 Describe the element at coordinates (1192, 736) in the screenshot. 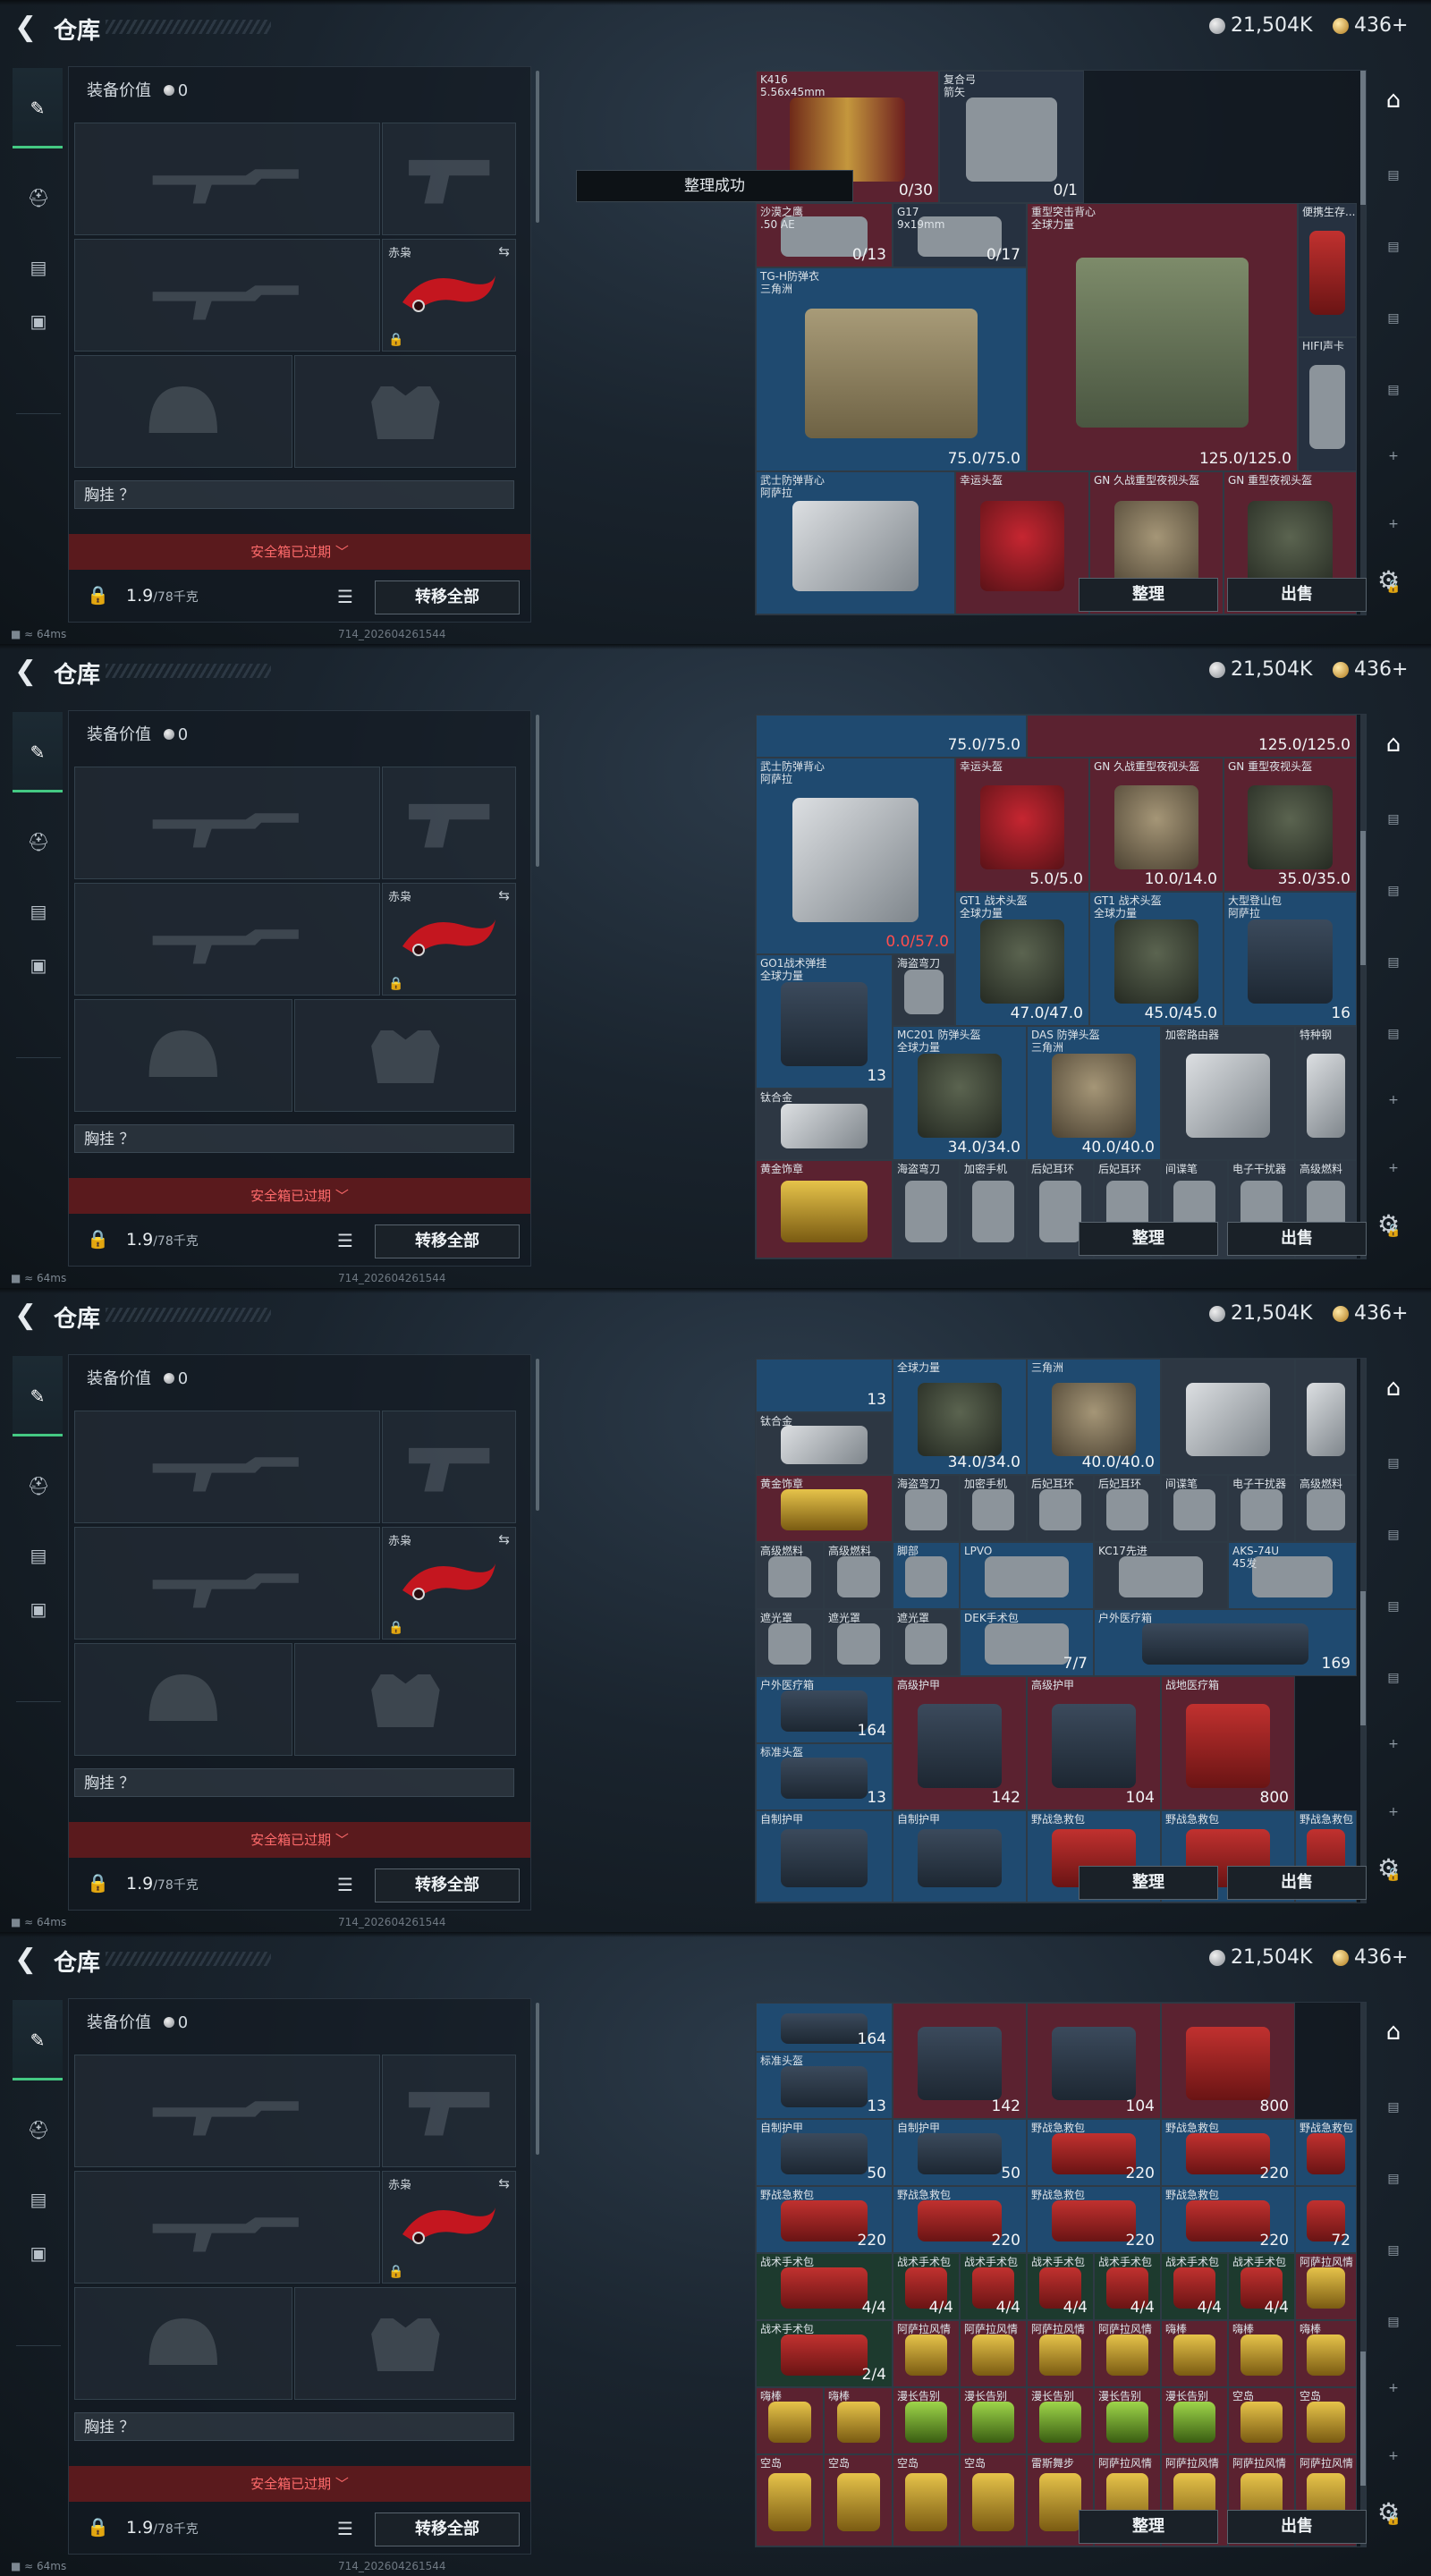

I see `stash-item: 125.0/125.0` at that location.